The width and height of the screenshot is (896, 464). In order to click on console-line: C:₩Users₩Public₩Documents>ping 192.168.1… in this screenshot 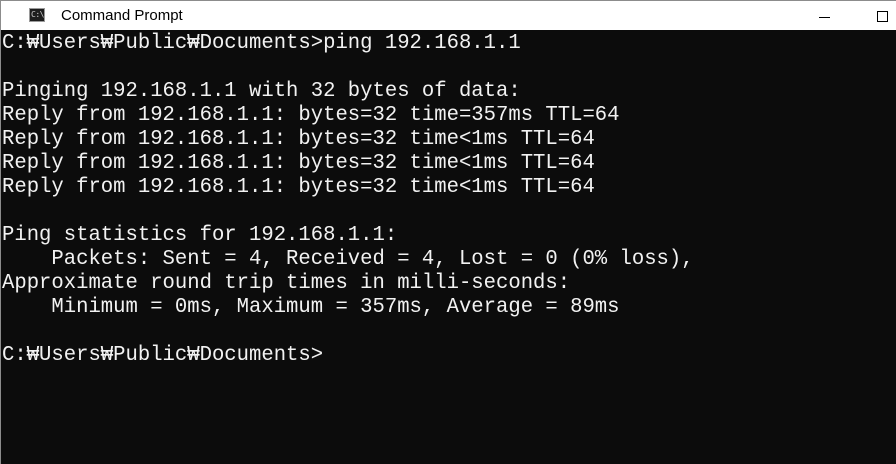, I will do `click(261, 43)`.